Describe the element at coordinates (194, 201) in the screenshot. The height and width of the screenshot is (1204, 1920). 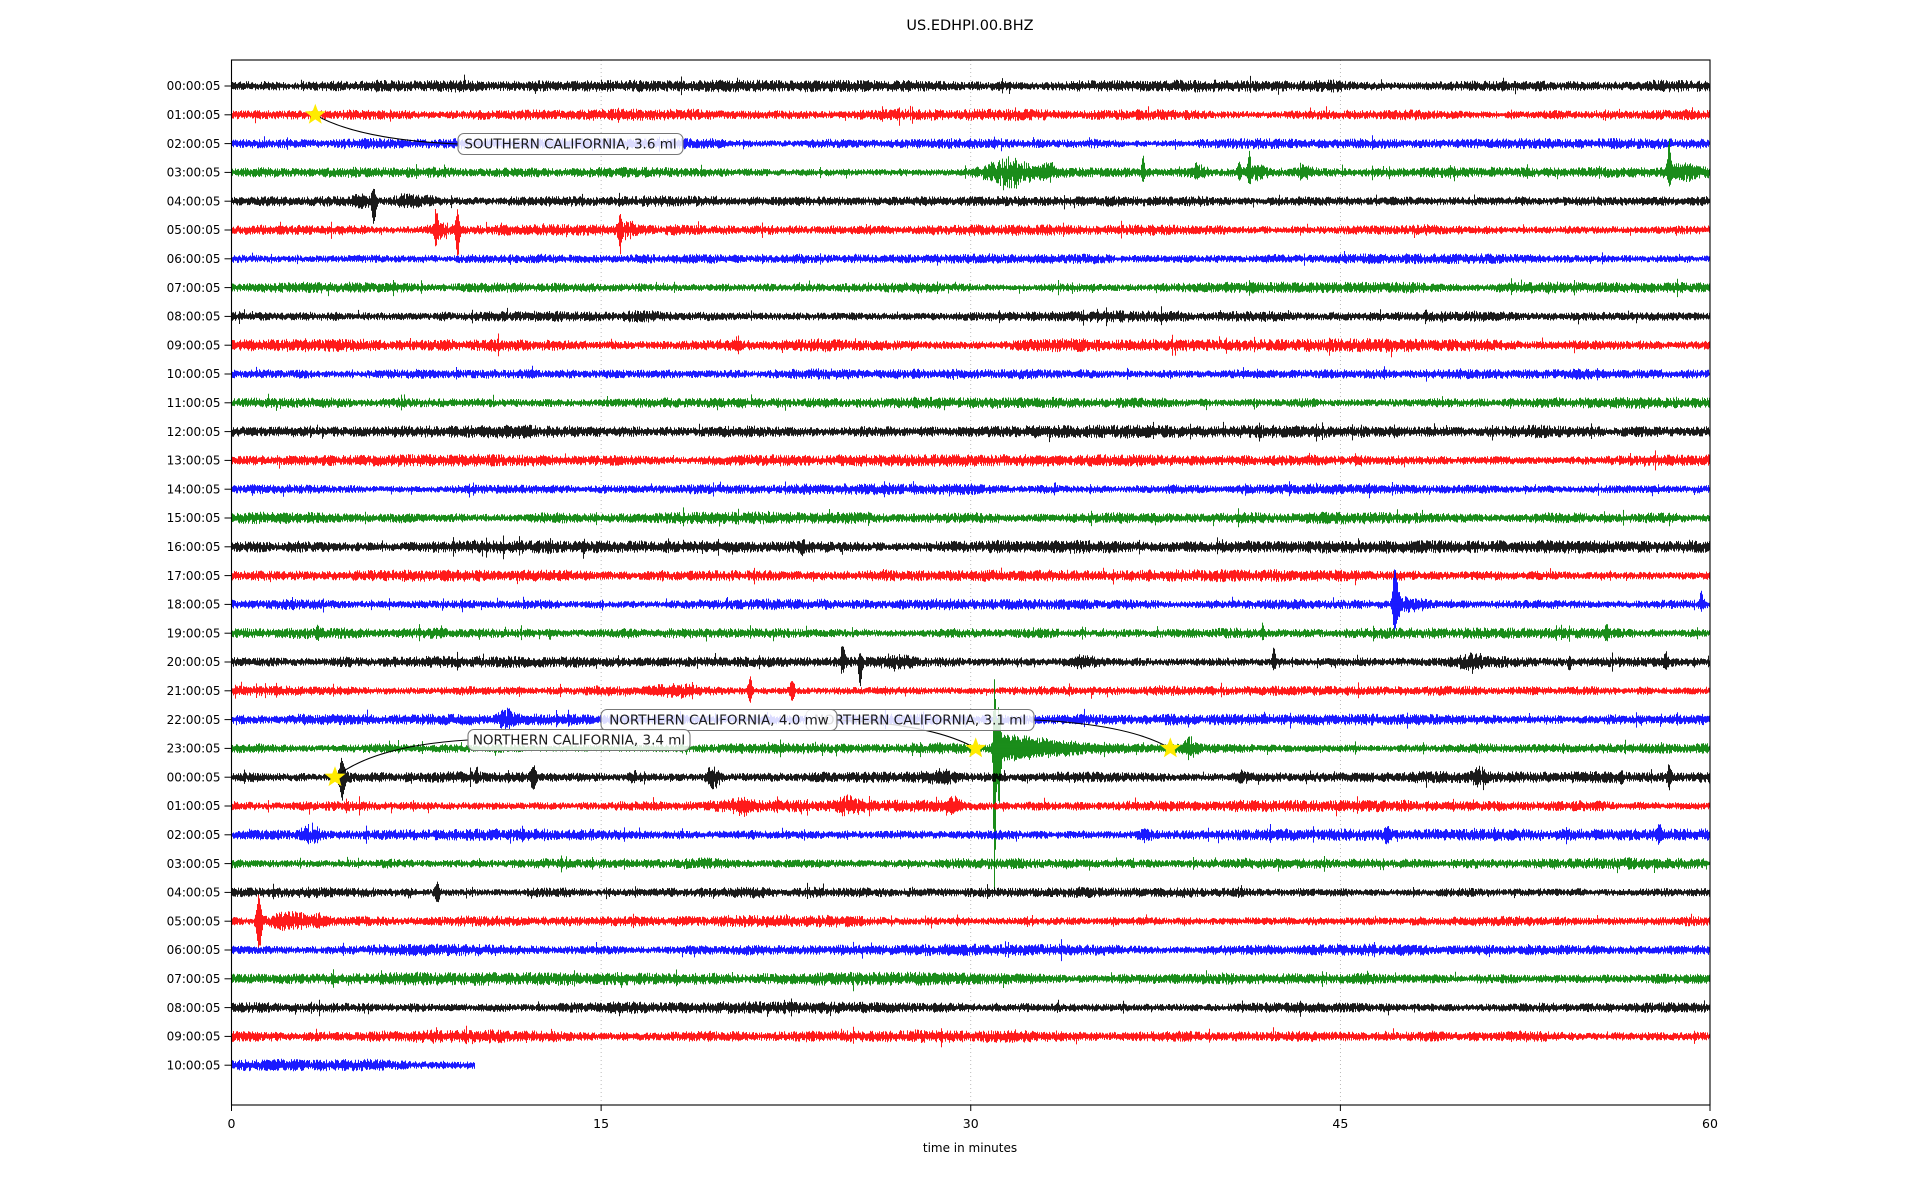
I see `row-label-4: 04:00:05` at that location.